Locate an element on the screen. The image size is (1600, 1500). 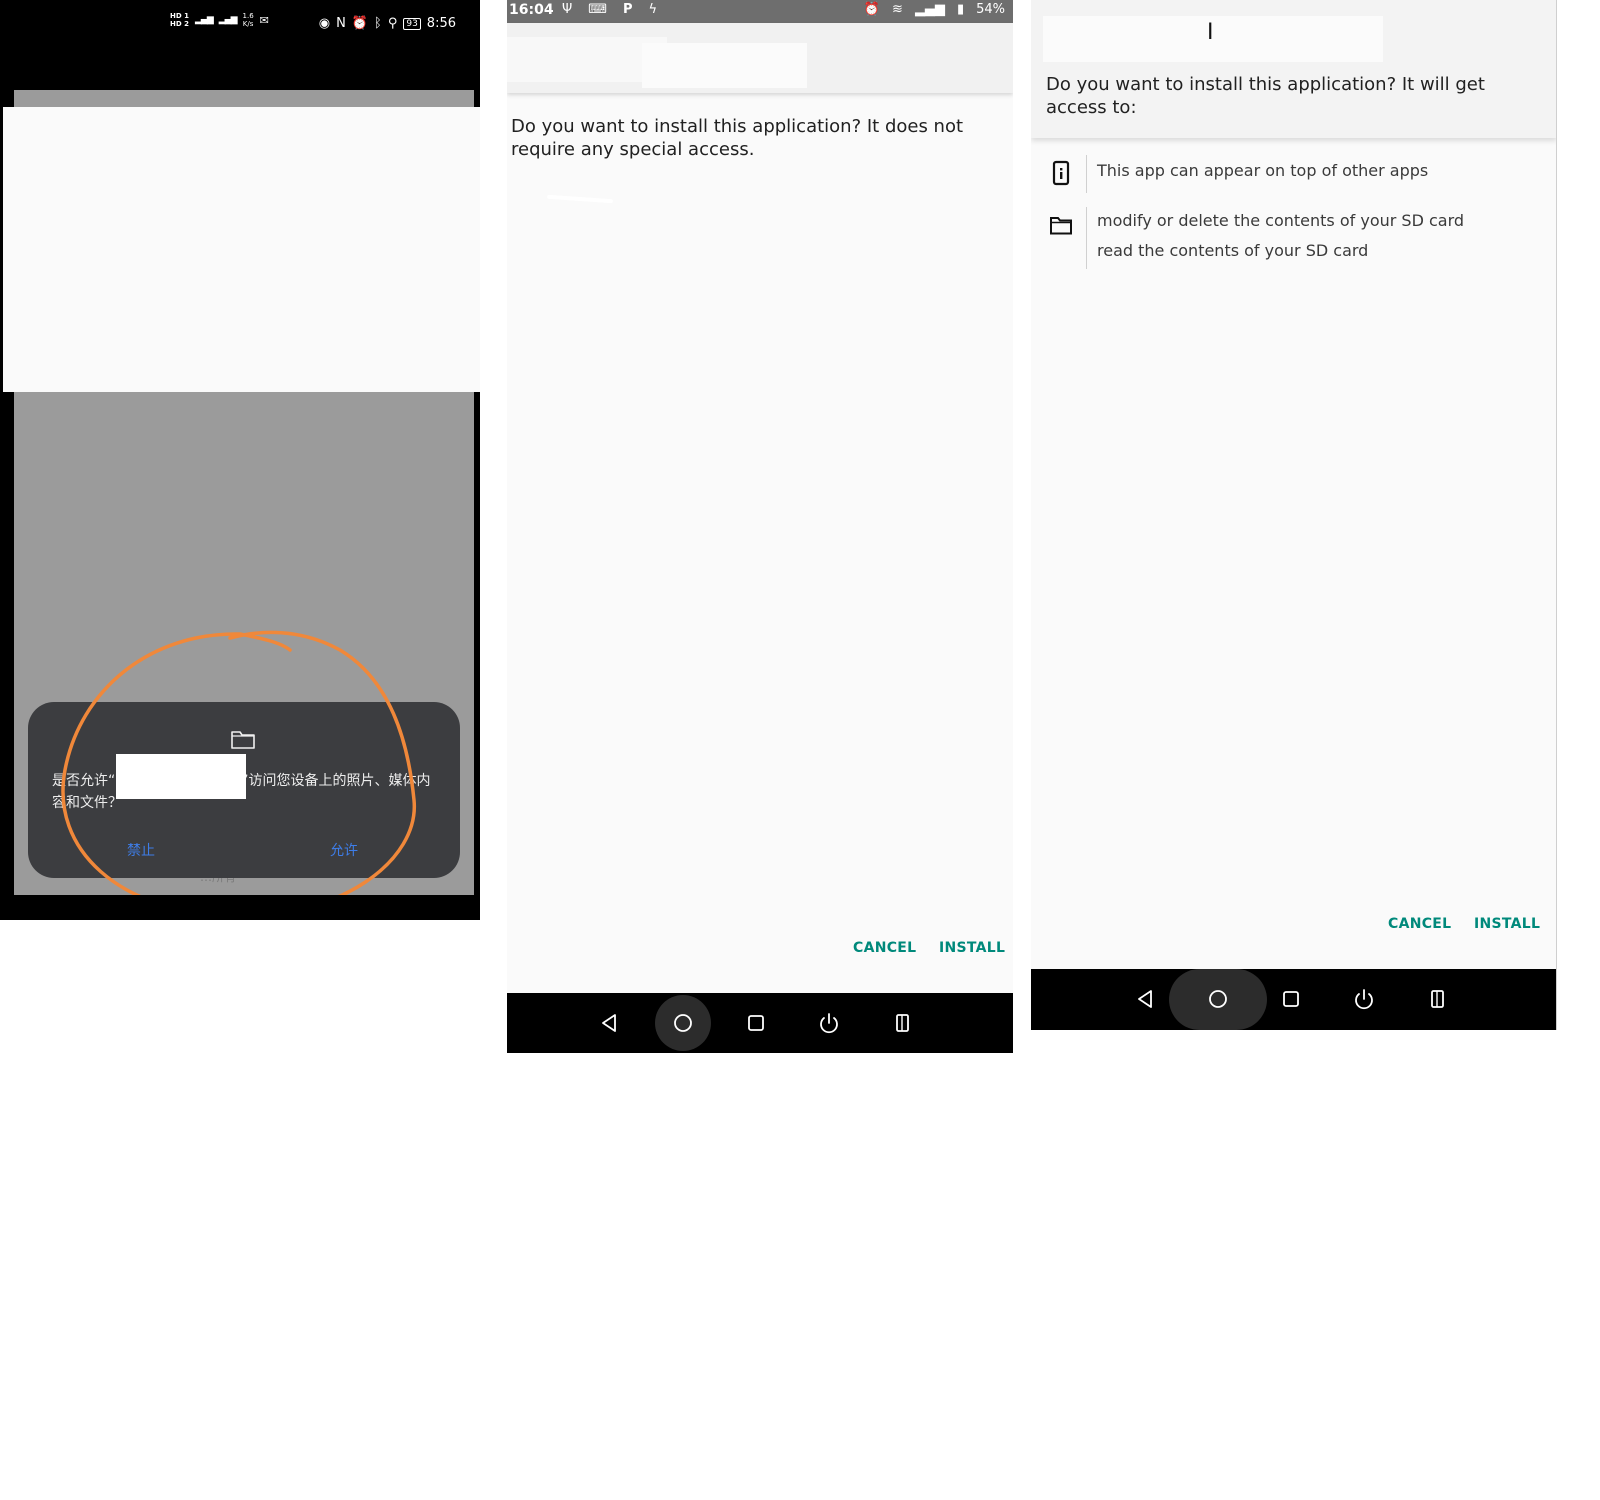
hd1-indicator: HD 1 is located at coordinates (179, 16).